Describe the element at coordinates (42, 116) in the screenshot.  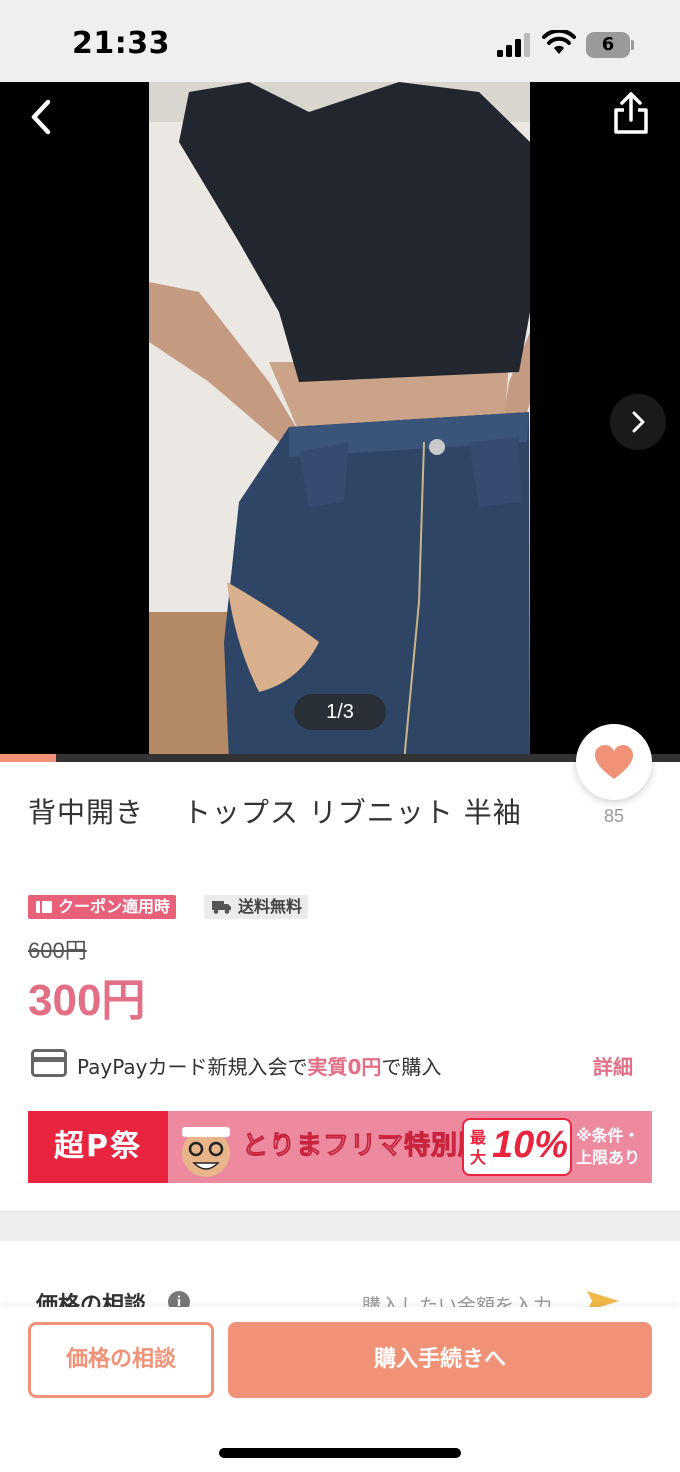
I see `back-button` at that location.